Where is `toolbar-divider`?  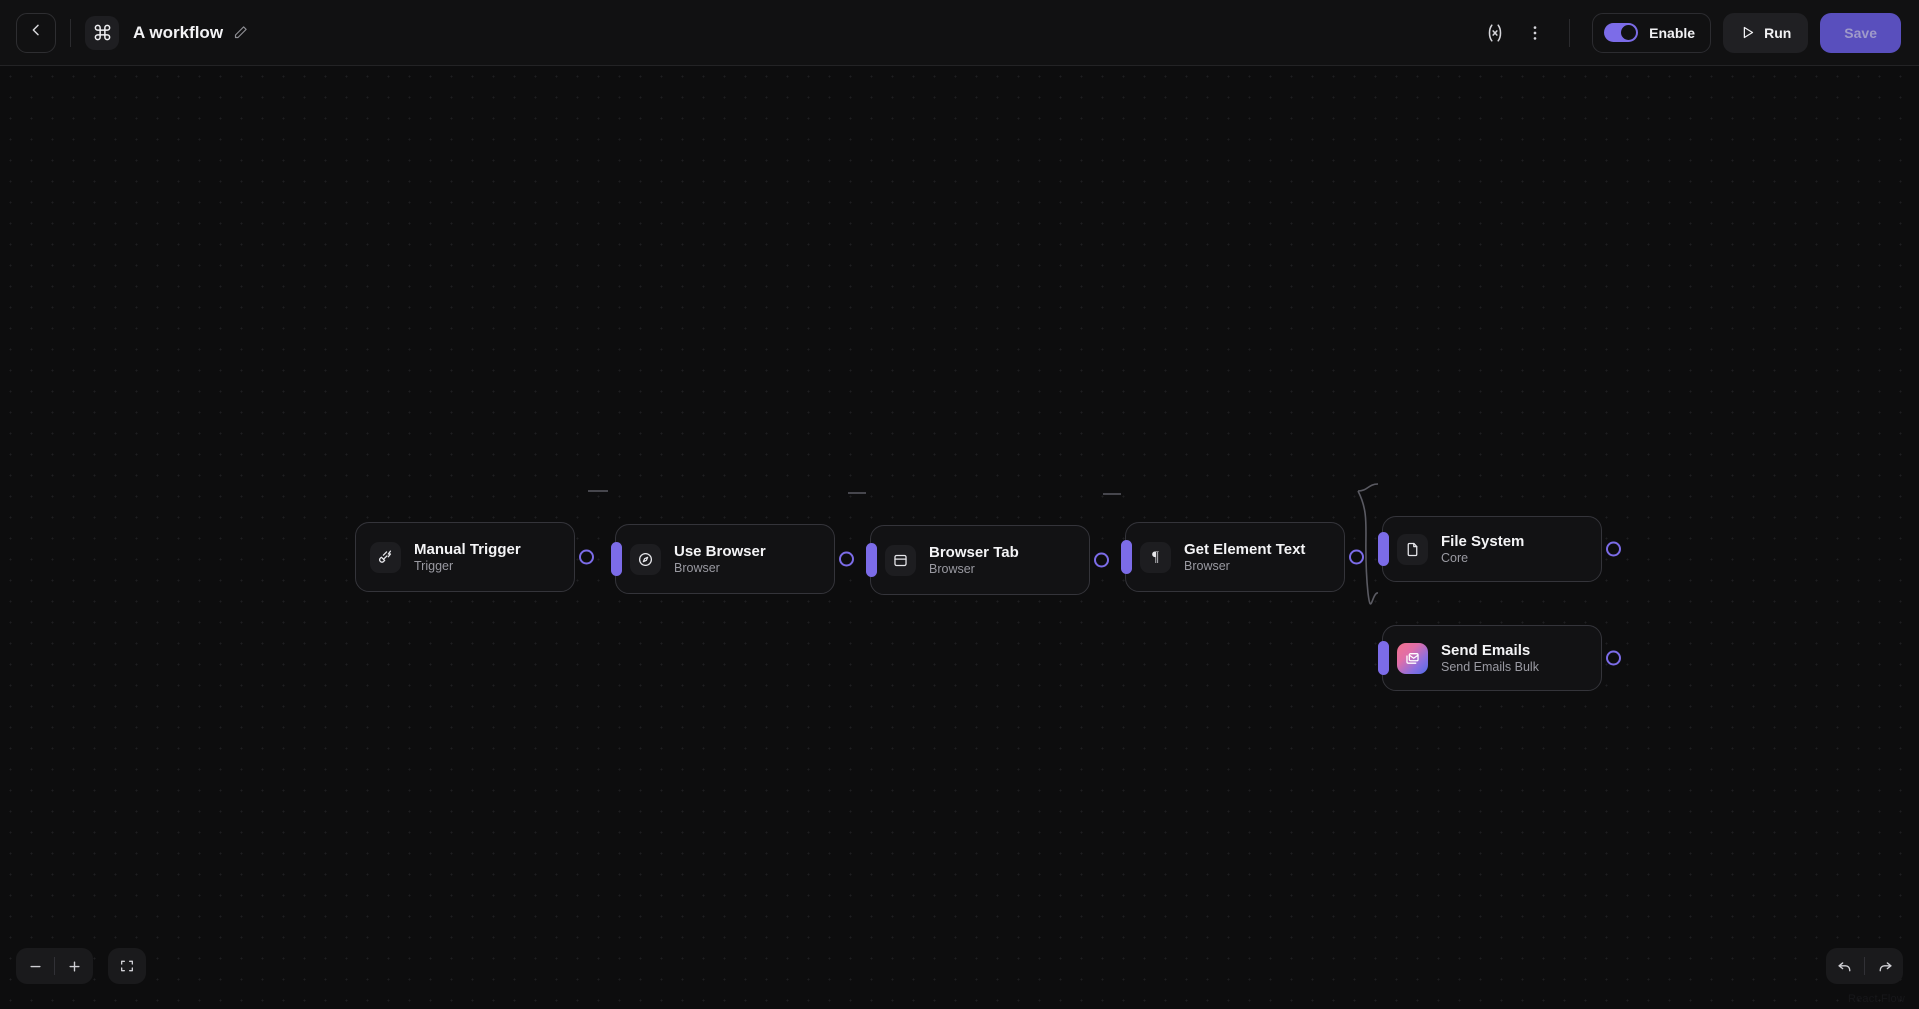
toolbar-divider is located at coordinates (70, 32).